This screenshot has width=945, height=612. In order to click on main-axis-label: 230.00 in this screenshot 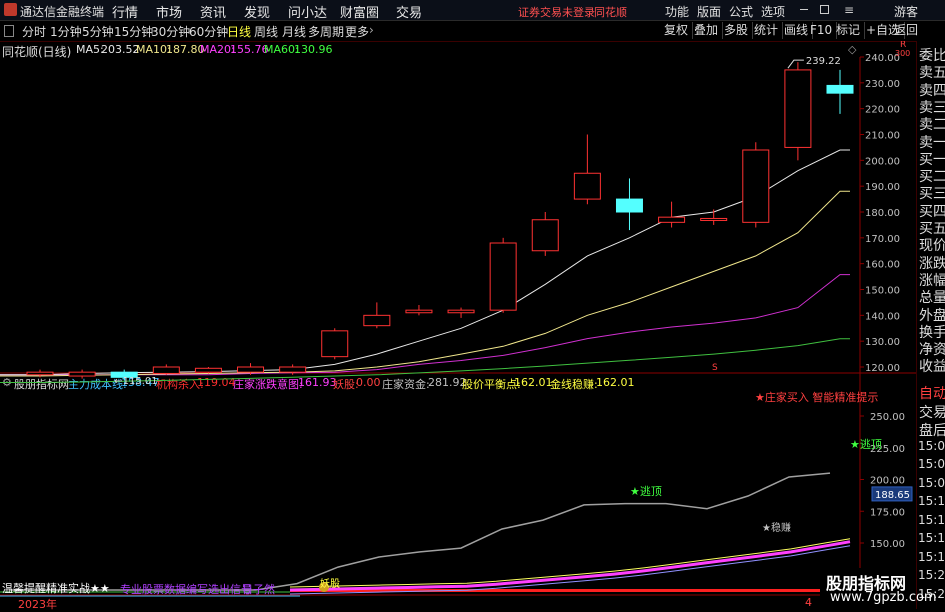, I will do `click(882, 84)`.